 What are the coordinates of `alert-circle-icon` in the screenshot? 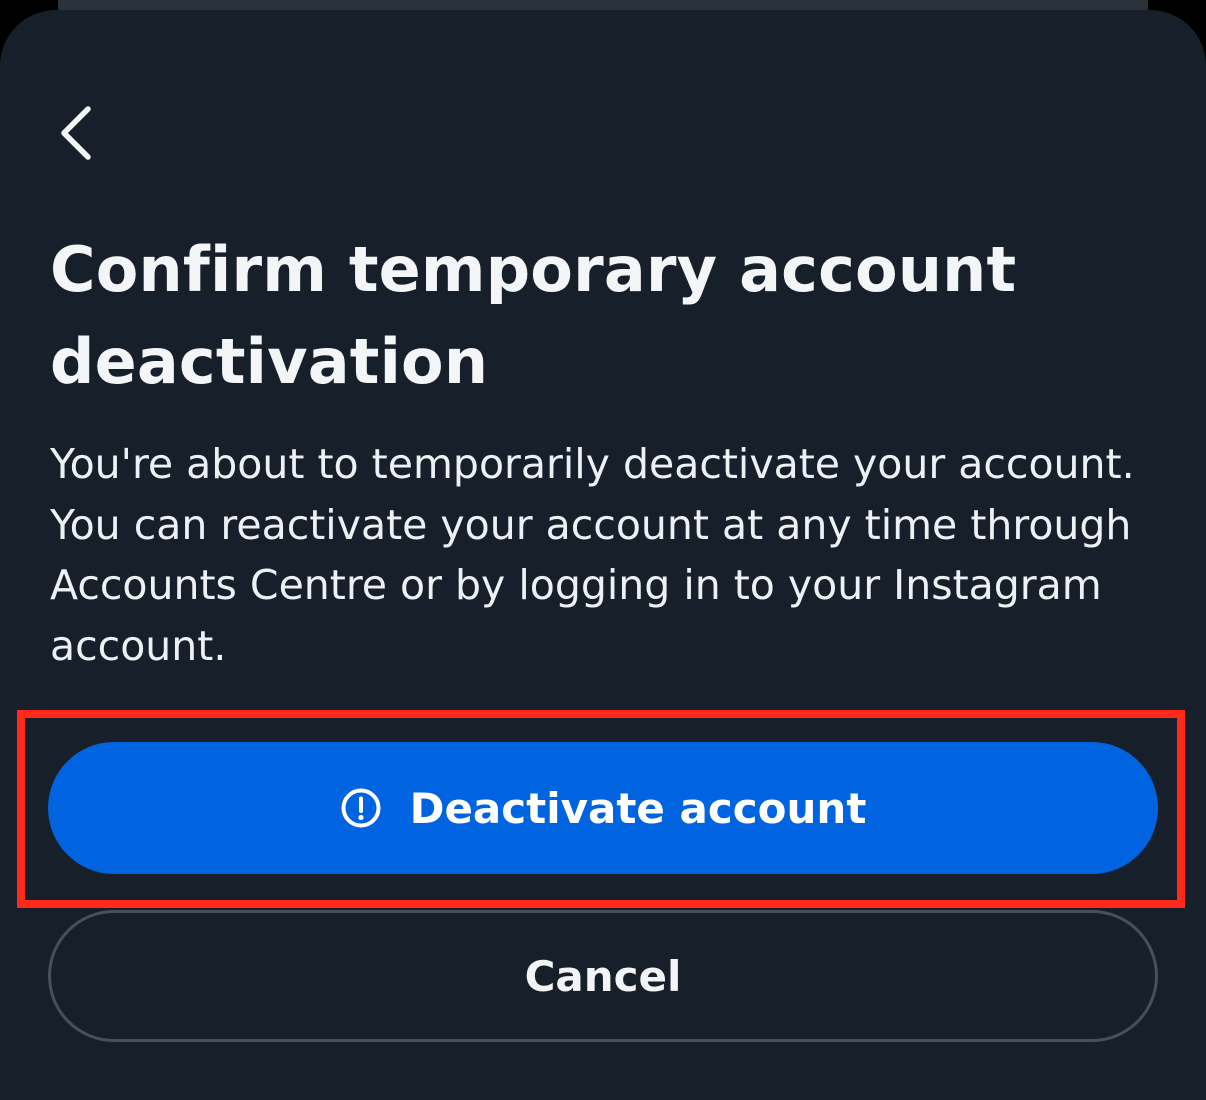 It's located at (361, 808).